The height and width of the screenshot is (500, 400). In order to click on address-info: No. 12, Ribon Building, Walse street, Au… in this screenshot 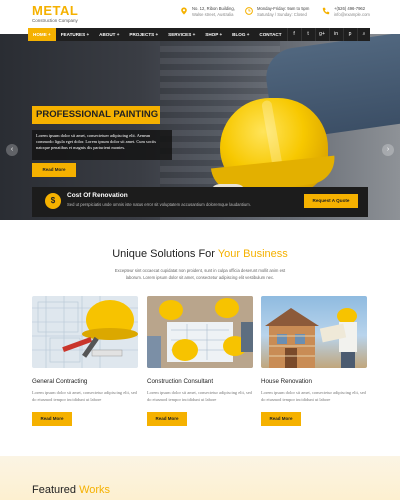, I will do `click(207, 12)`.